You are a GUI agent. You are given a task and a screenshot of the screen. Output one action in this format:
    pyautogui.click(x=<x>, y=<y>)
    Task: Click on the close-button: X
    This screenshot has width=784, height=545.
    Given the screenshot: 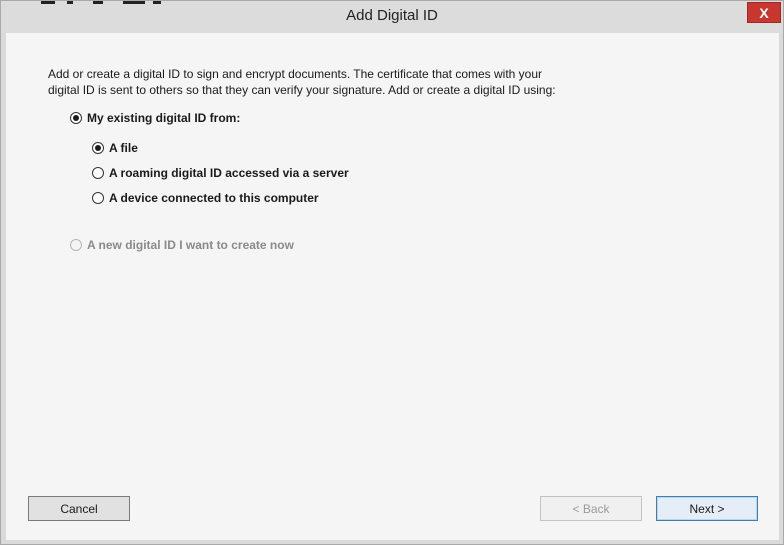 What is the action you would take?
    pyautogui.click(x=764, y=12)
    